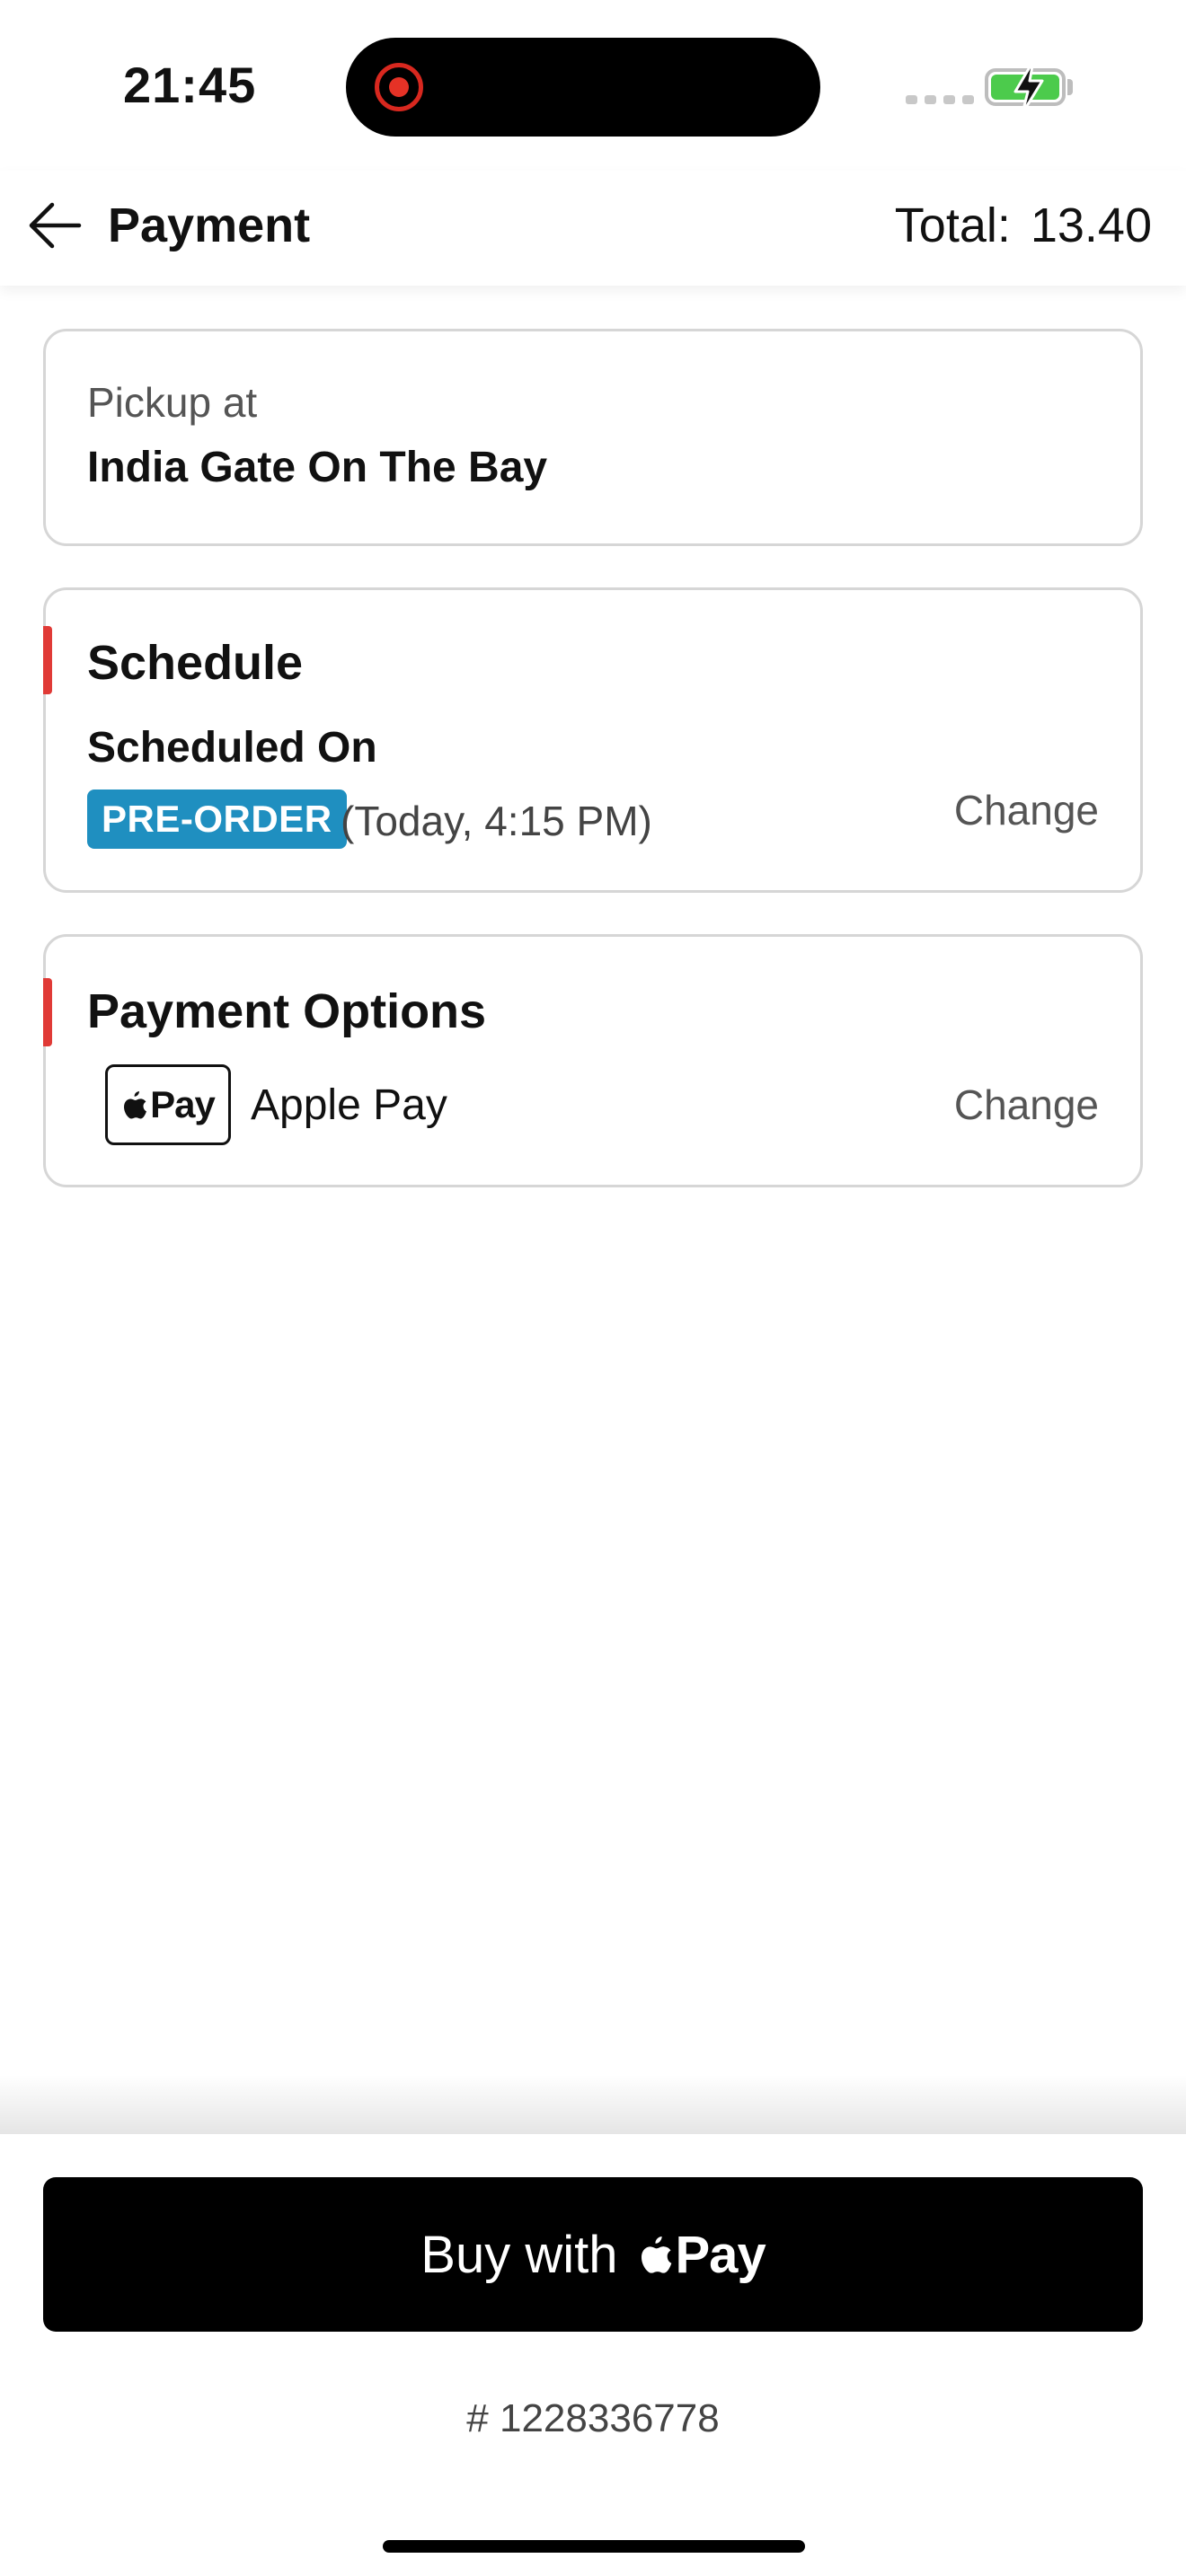 Image resolution: width=1186 pixels, height=2576 pixels. What do you see at coordinates (1023, 225) in the screenshot?
I see `order-total: Total: 13.40` at bounding box center [1023, 225].